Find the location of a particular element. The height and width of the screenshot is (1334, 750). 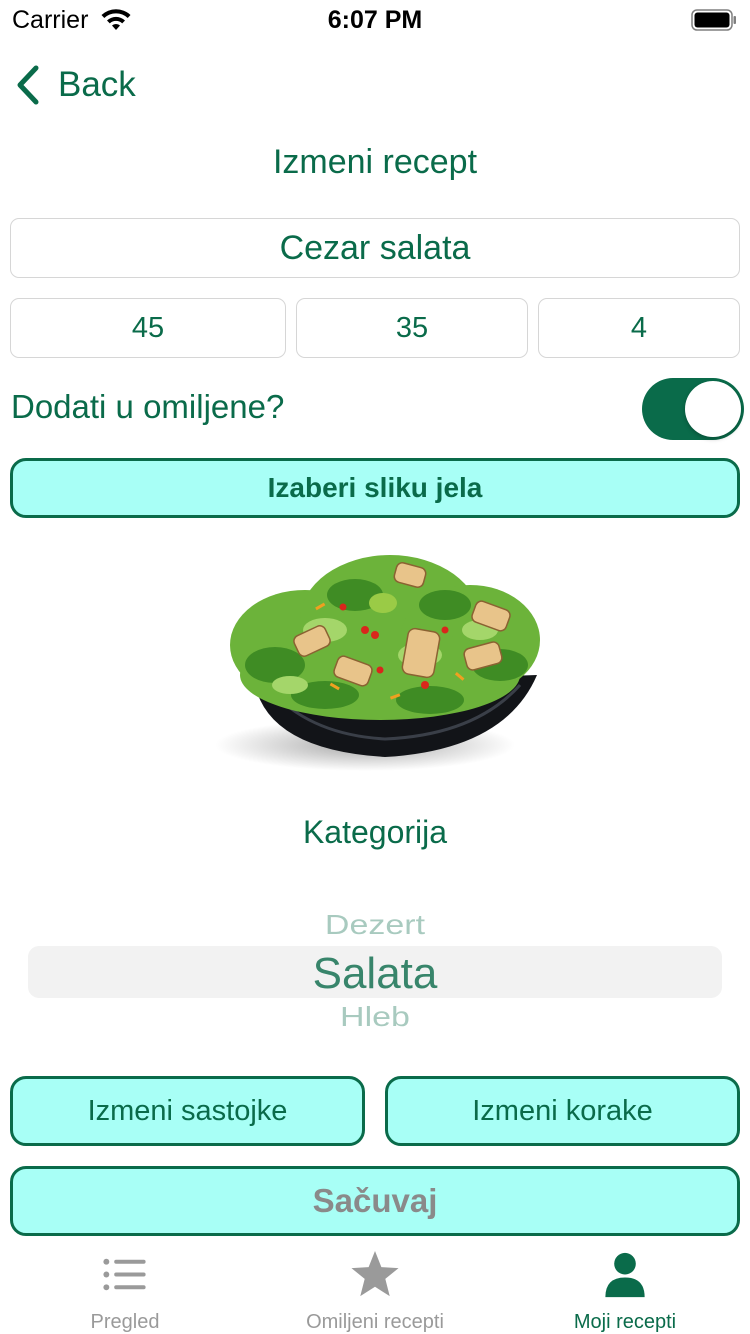

toggle-knob is located at coordinates (713, 409).